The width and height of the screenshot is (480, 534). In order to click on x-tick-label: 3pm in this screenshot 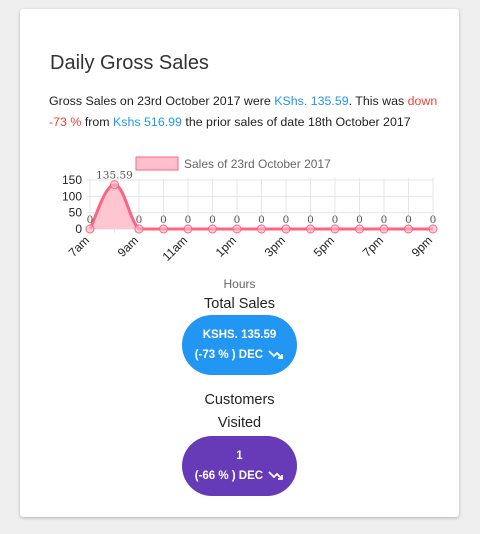, I will do `click(275, 246)`.